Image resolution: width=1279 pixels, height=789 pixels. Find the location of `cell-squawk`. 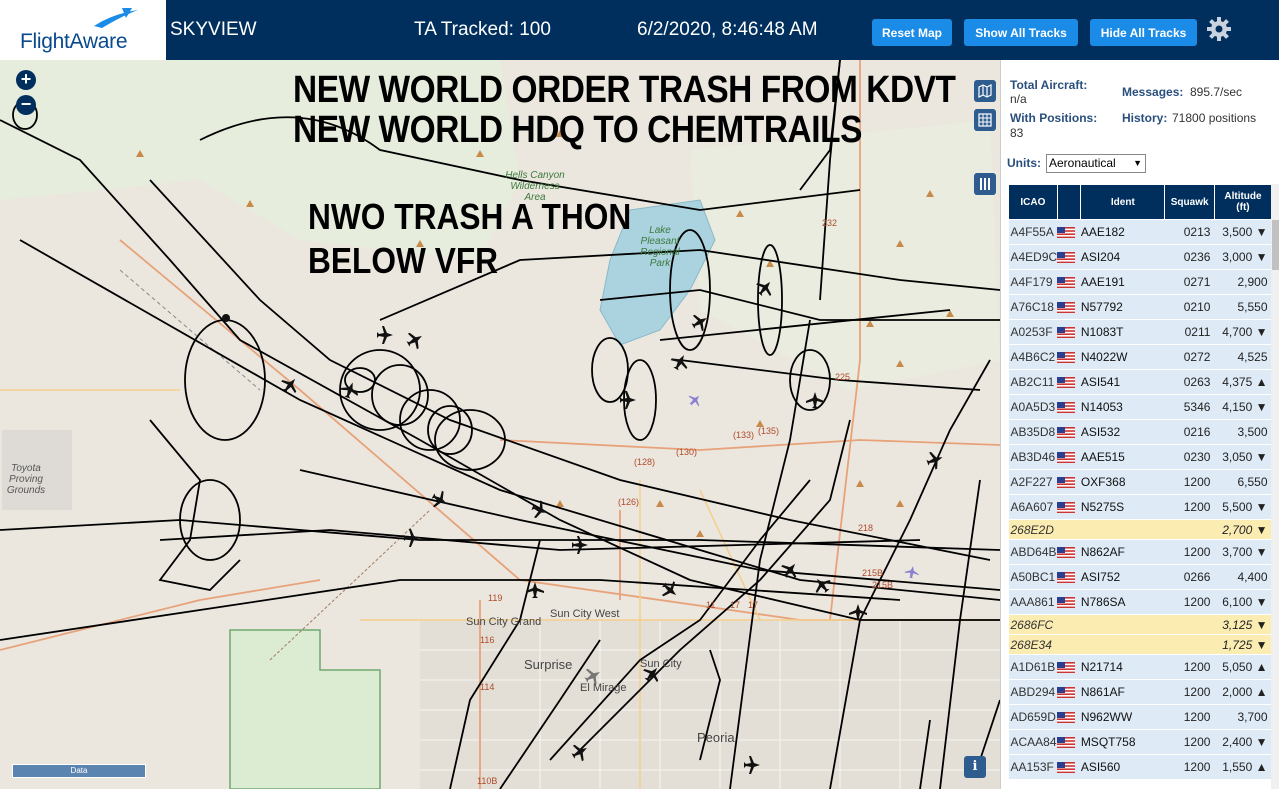

cell-squawk is located at coordinates (1189, 644).